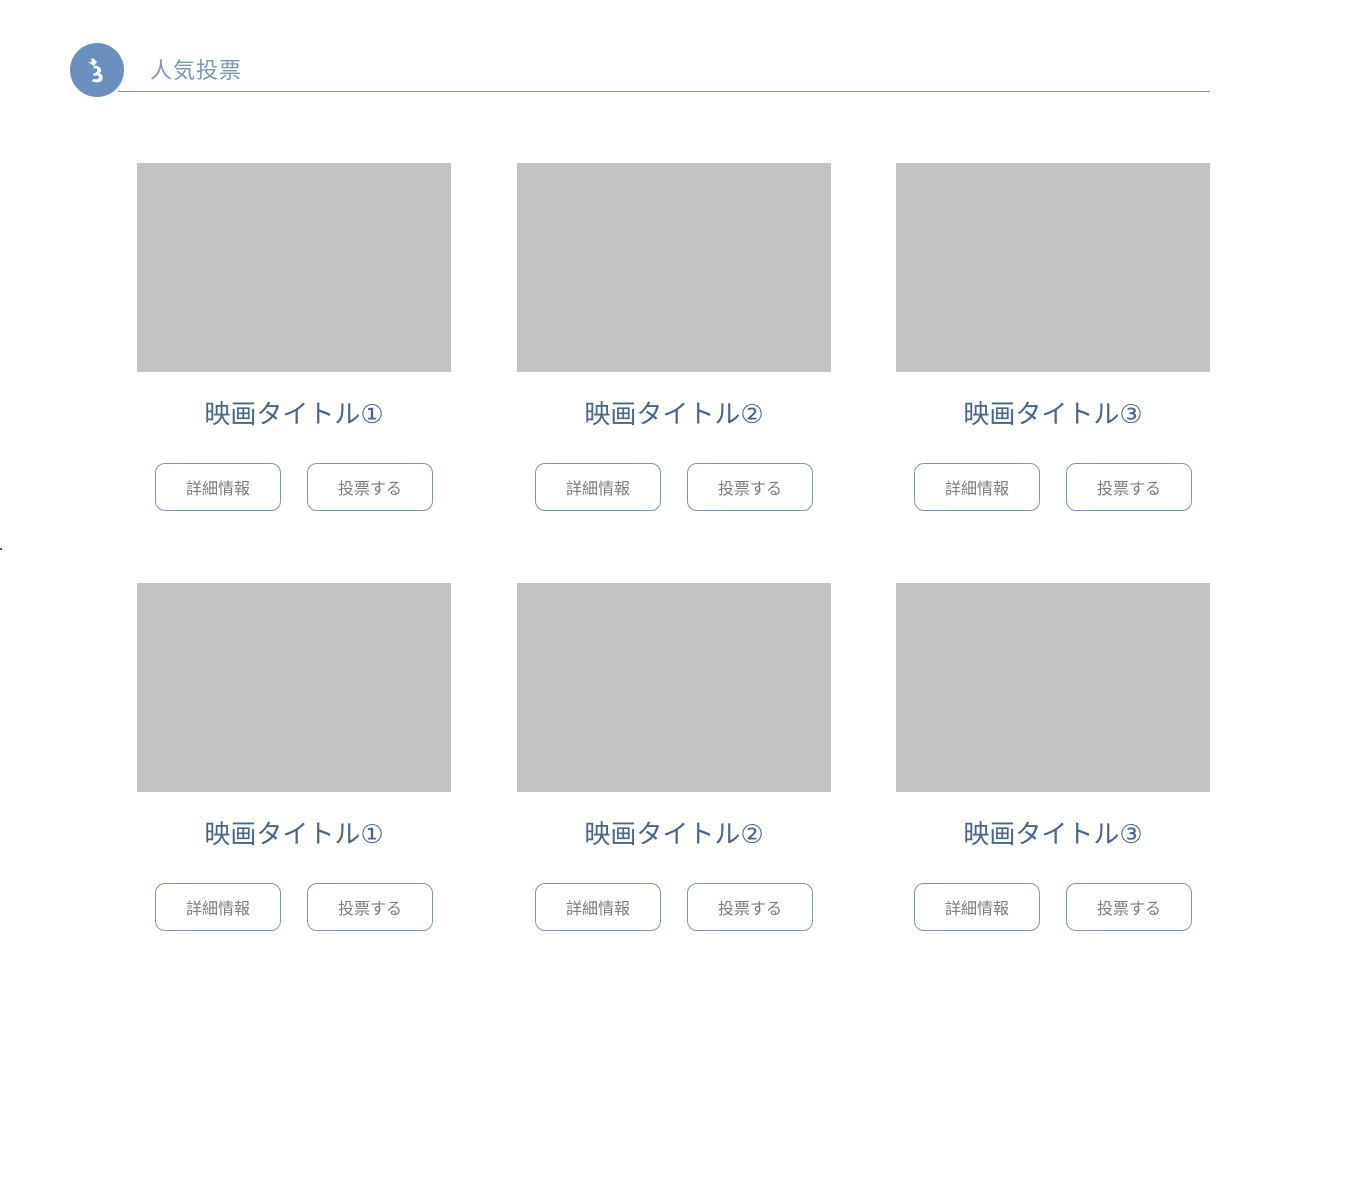 Image resolution: width=1348 pixels, height=1200 pixels. Describe the element at coordinates (97, 70) in the screenshot. I see `voting-hand-icon` at that location.